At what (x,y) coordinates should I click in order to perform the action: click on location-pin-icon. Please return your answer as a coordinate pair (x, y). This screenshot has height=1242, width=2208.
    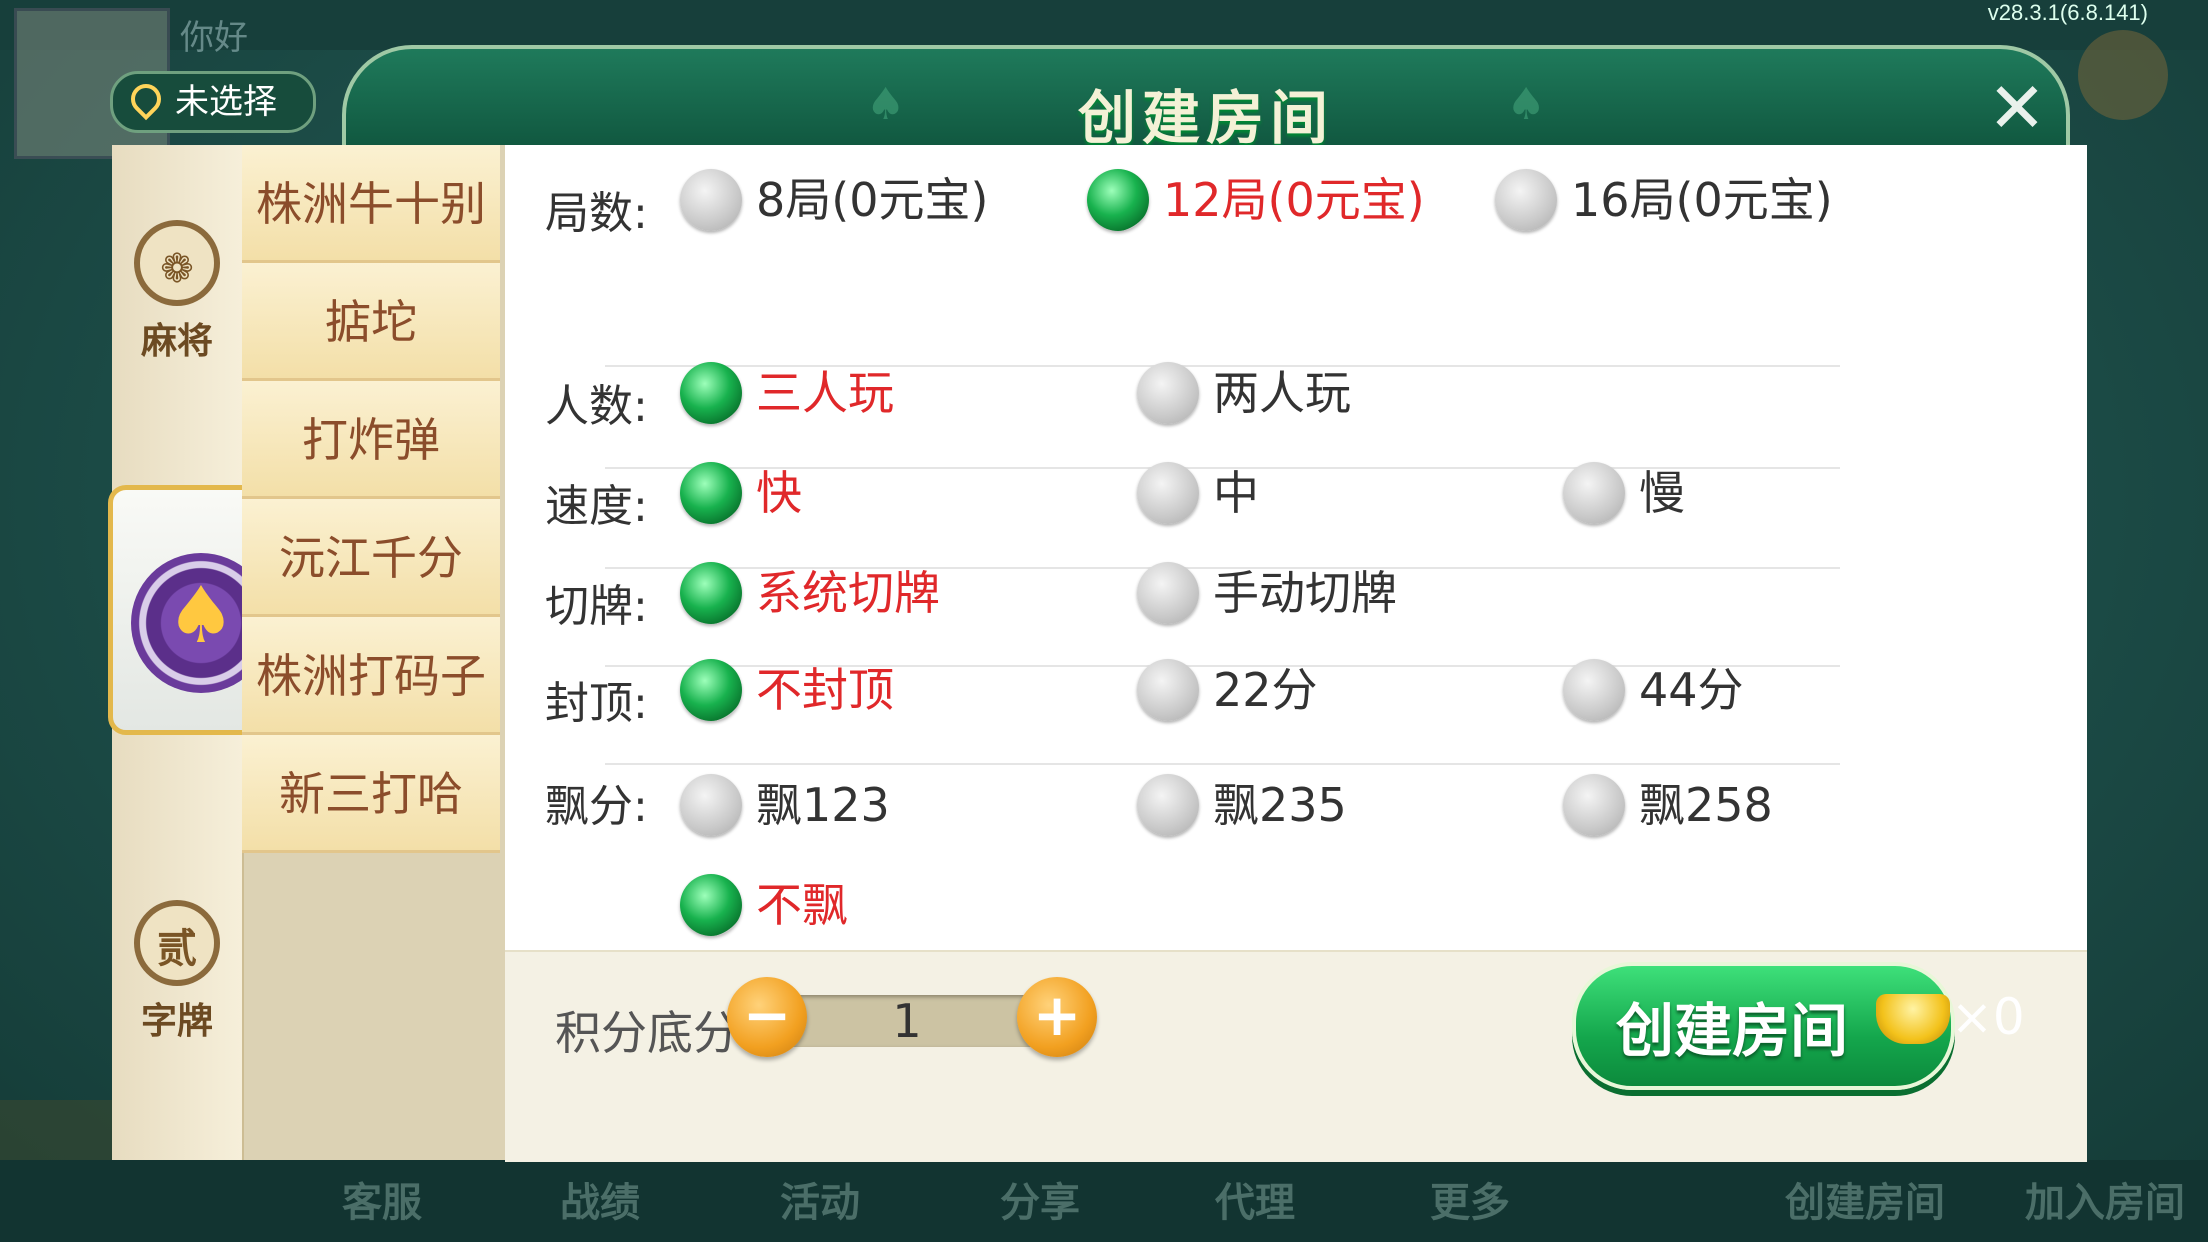
    Looking at the image, I should click on (146, 99).